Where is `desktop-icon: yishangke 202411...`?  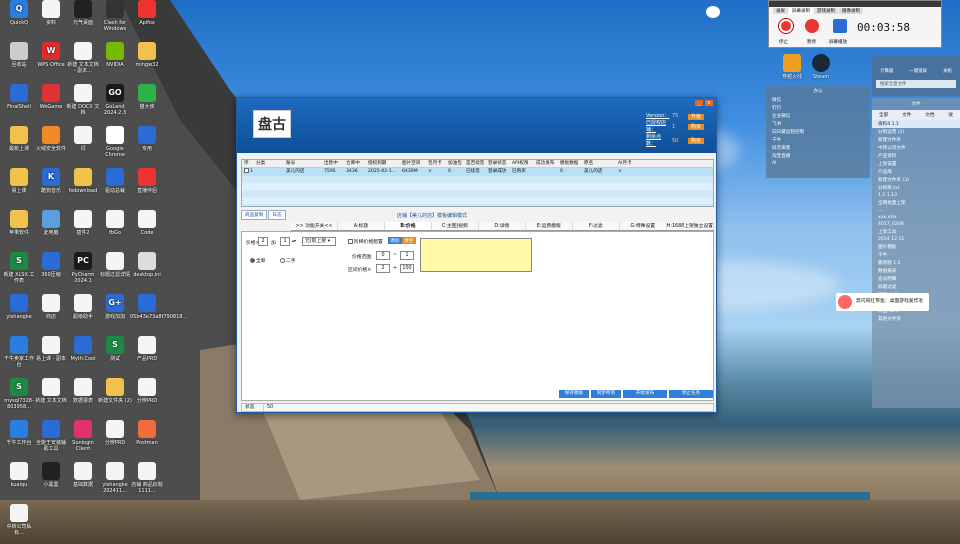
desktop-icon: yishangke 202411... is located at coordinates (115, 478).